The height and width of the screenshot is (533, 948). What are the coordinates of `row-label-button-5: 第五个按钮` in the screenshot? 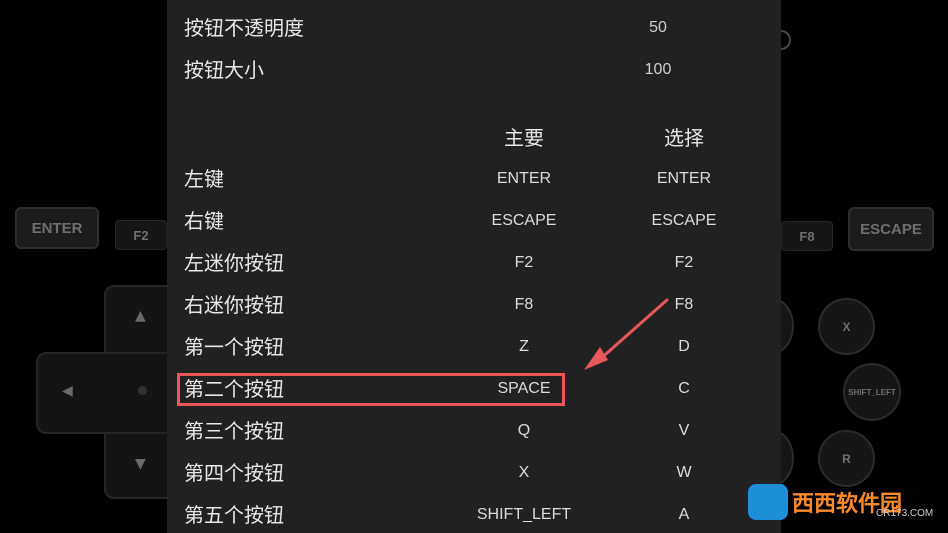 It's located at (234, 515).